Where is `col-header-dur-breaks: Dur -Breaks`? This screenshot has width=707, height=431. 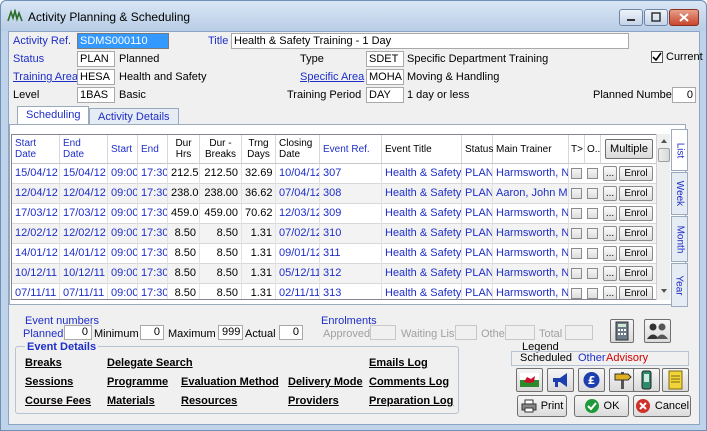 col-header-dur-breaks: Dur -Breaks is located at coordinates (221, 149).